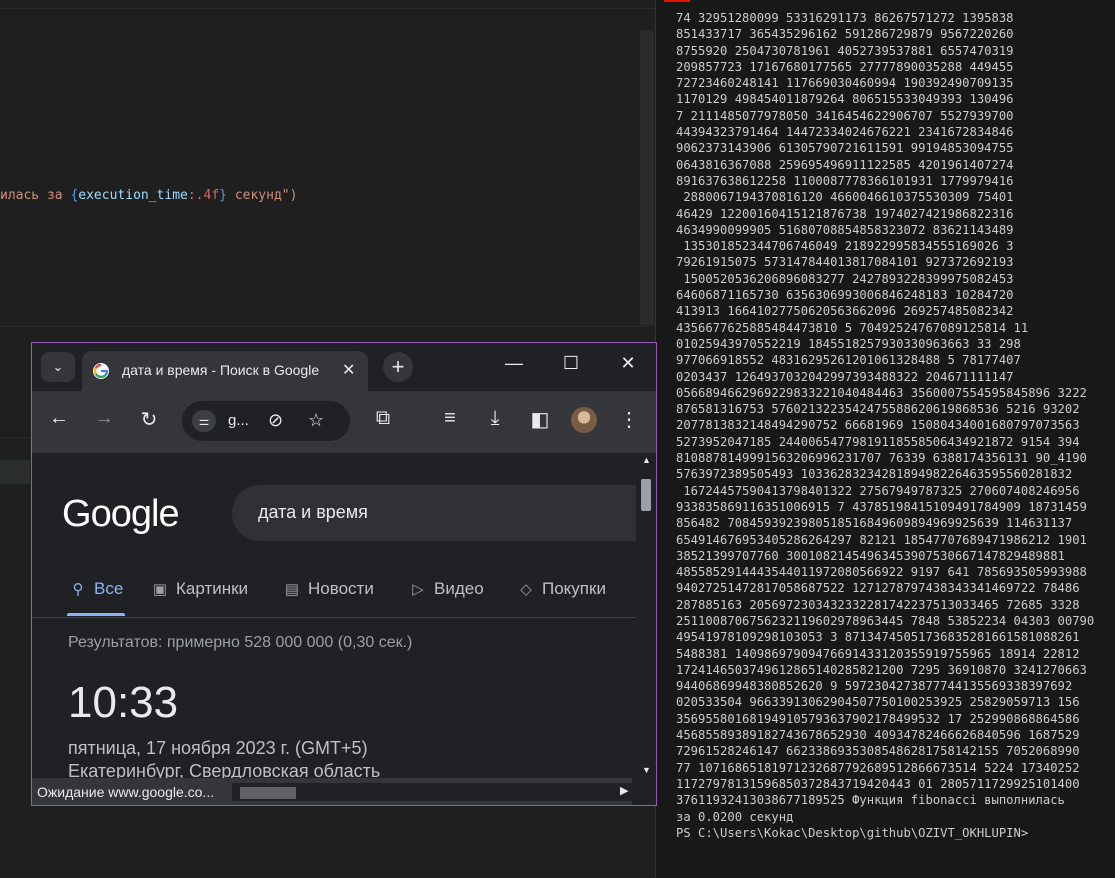 The width and height of the screenshot is (1115, 878). Describe the element at coordinates (348, 370) in the screenshot. I see `tab-close-icon: ✕` at that location.